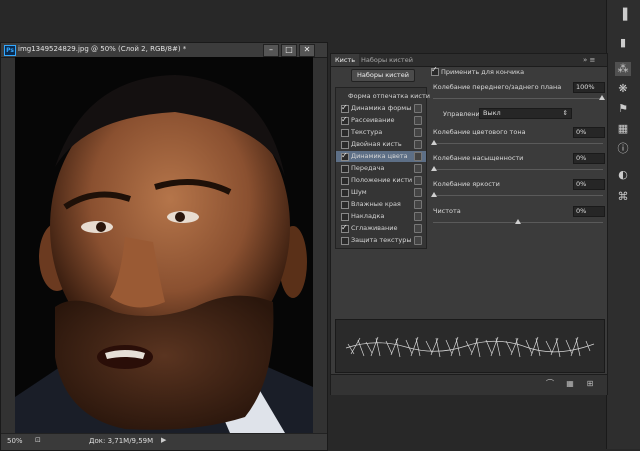 This screenshot has height=451, width=640. I want to click on panel-tab-bar: Кисть Наборы кистей » ≡, so click(469, 60).